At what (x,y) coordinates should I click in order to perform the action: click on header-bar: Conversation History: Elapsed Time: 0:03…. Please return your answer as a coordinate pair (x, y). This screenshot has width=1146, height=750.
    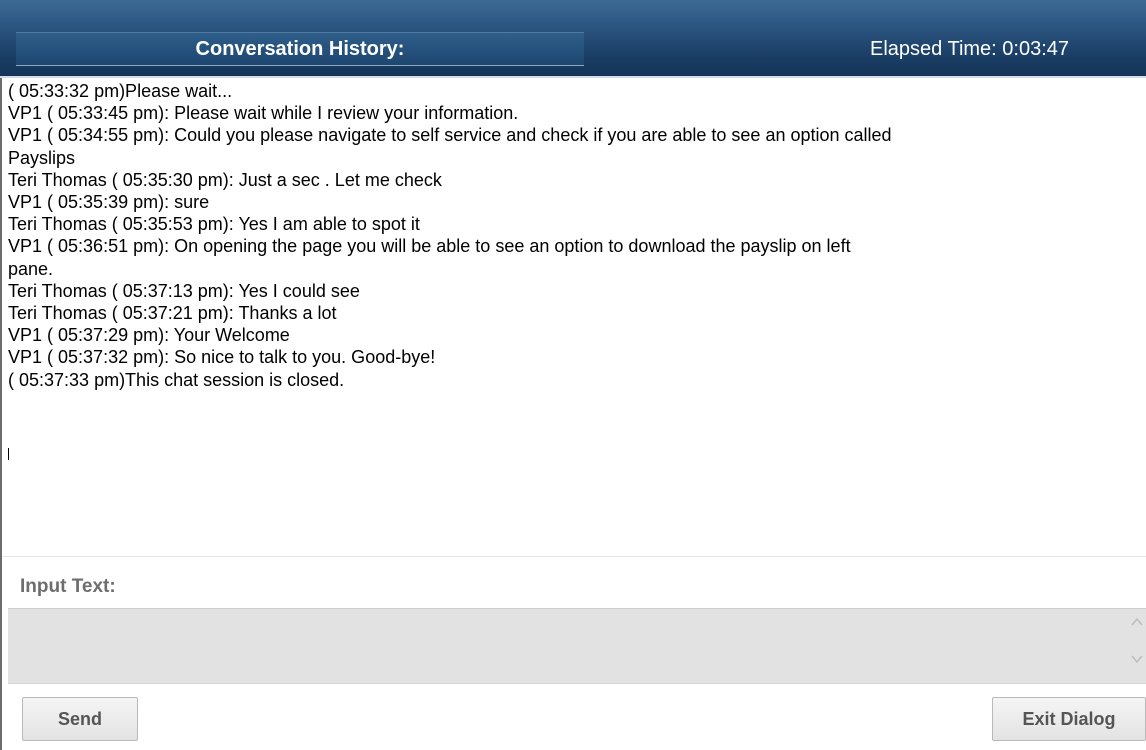
    Looking at the image, I should click on (573, 39).